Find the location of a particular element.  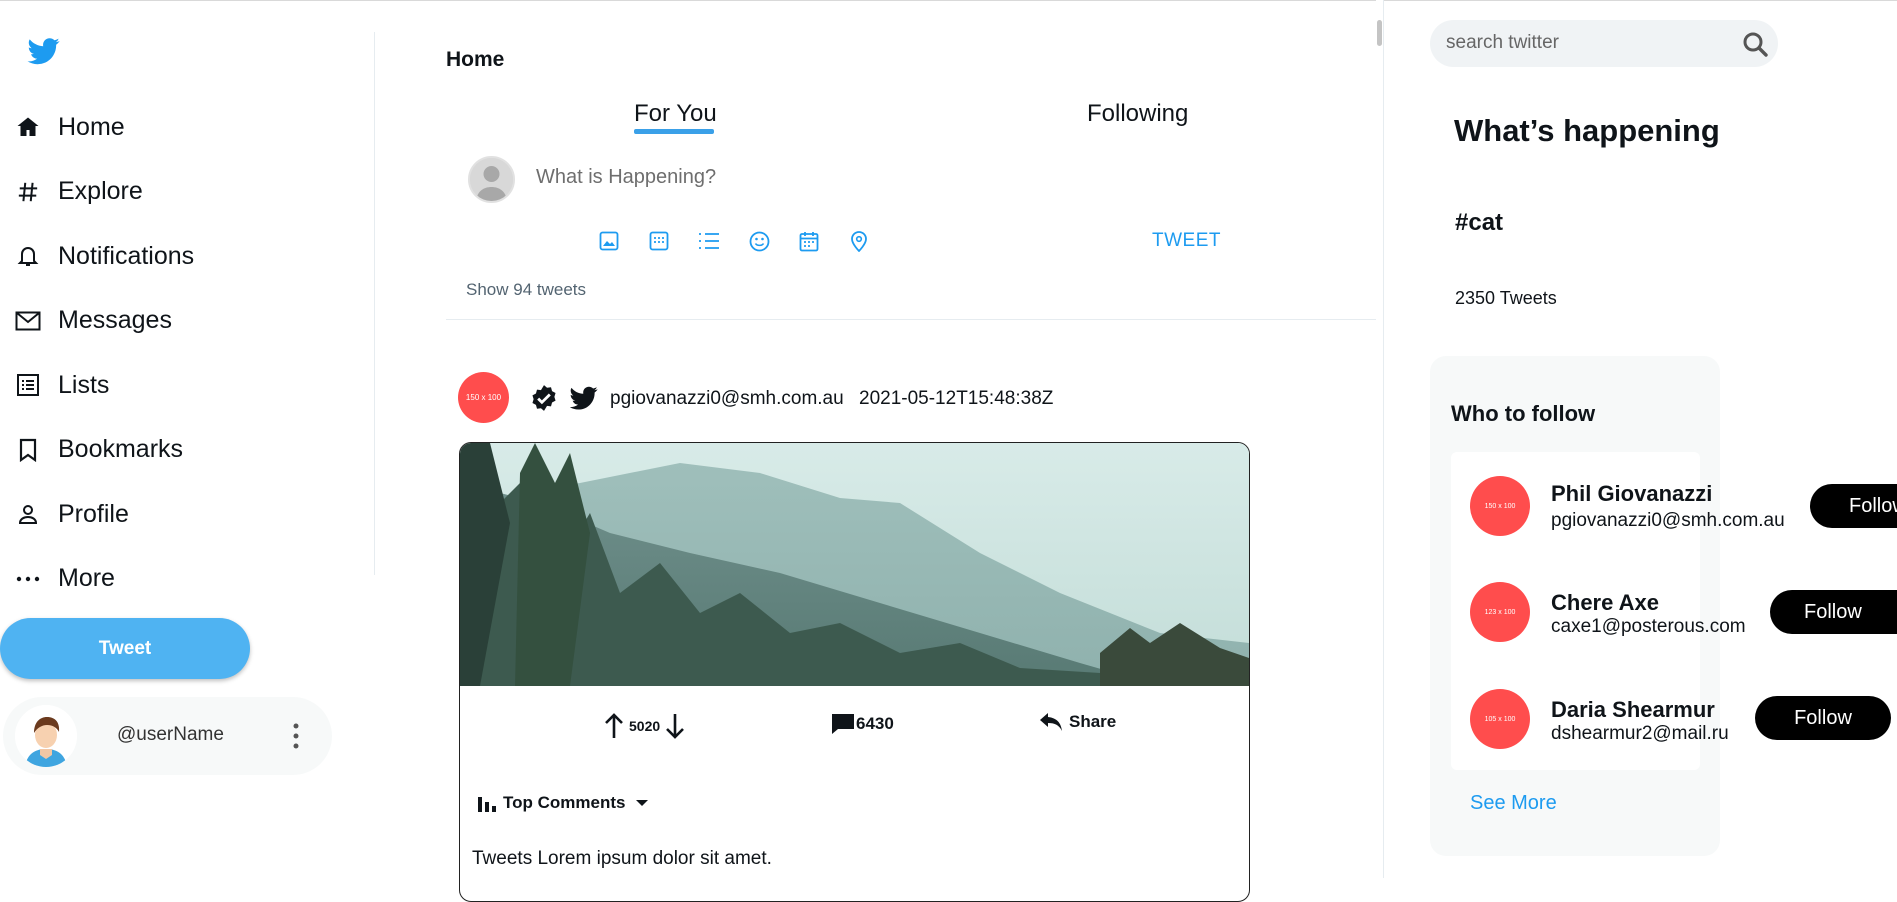

comment-sort-label: Top Comments is located at coordinates (564, 802).